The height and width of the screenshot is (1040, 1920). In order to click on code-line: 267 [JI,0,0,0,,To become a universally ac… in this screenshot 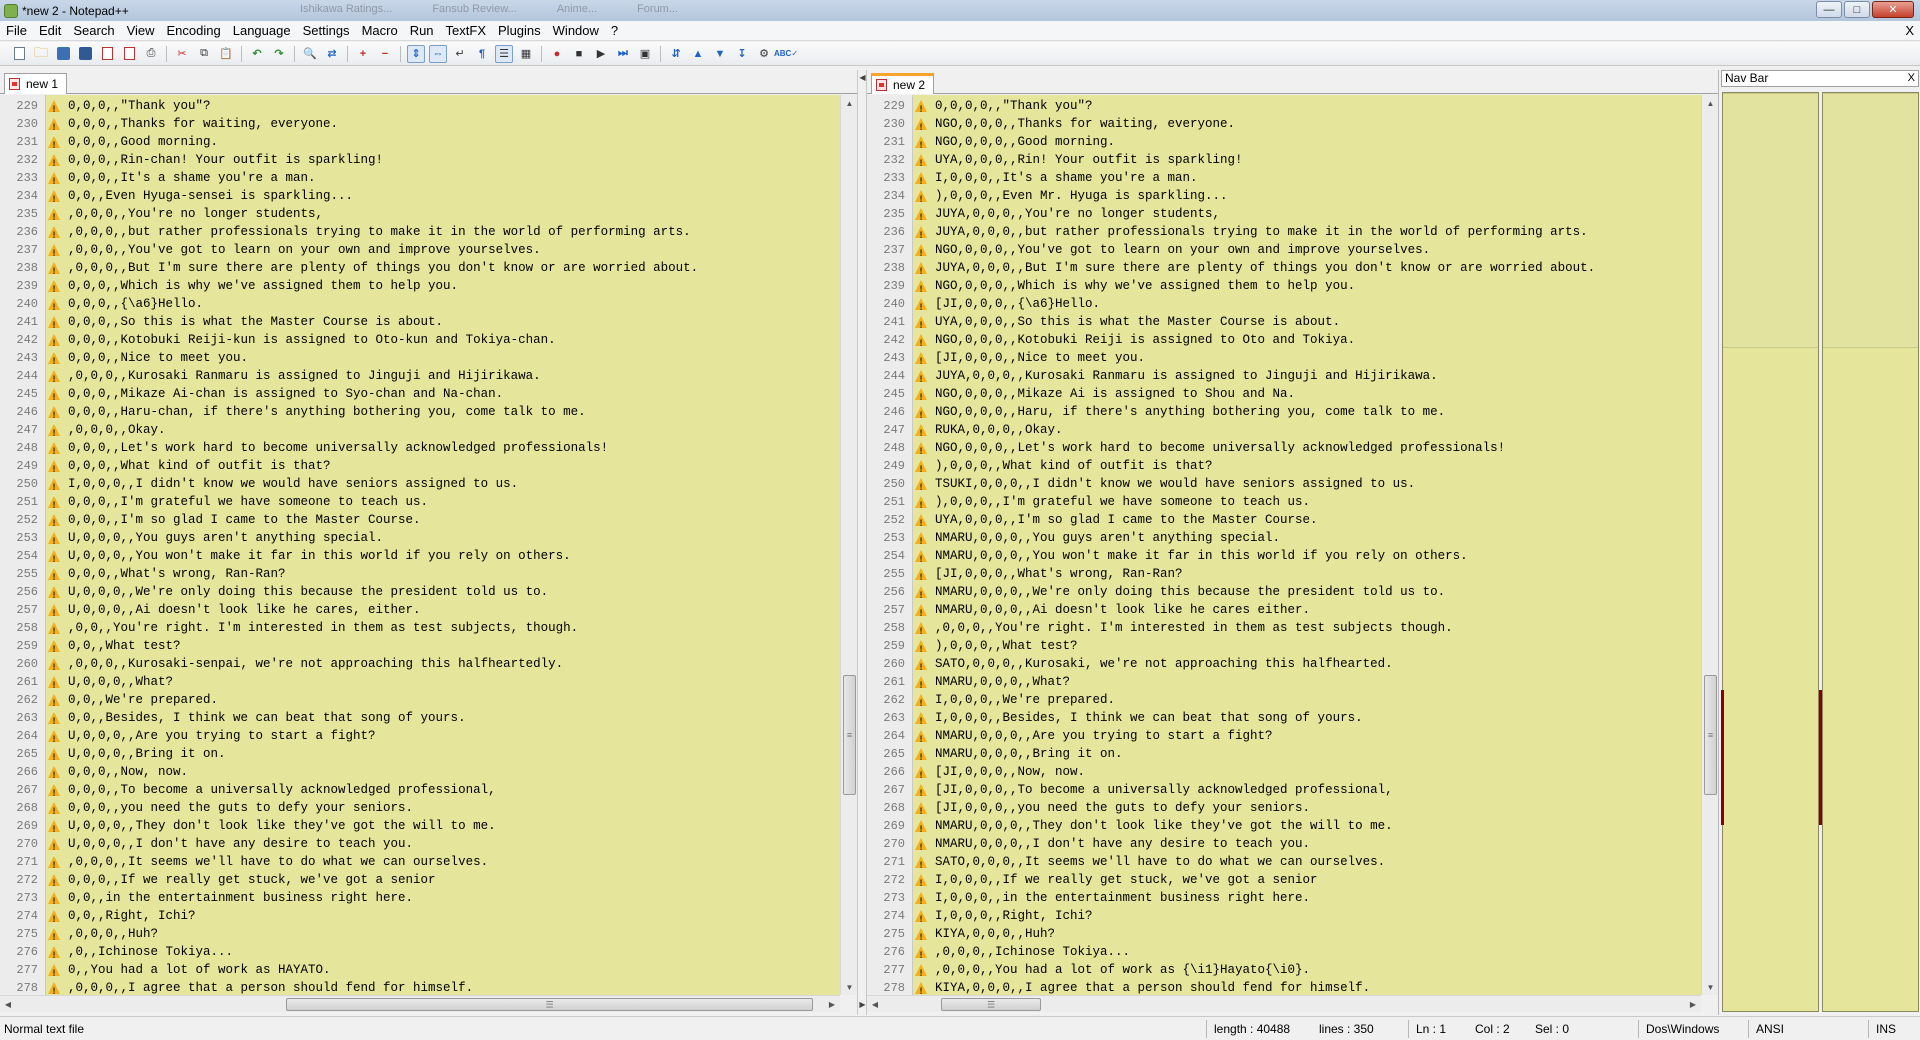, I will do `click(1284, 792)`.